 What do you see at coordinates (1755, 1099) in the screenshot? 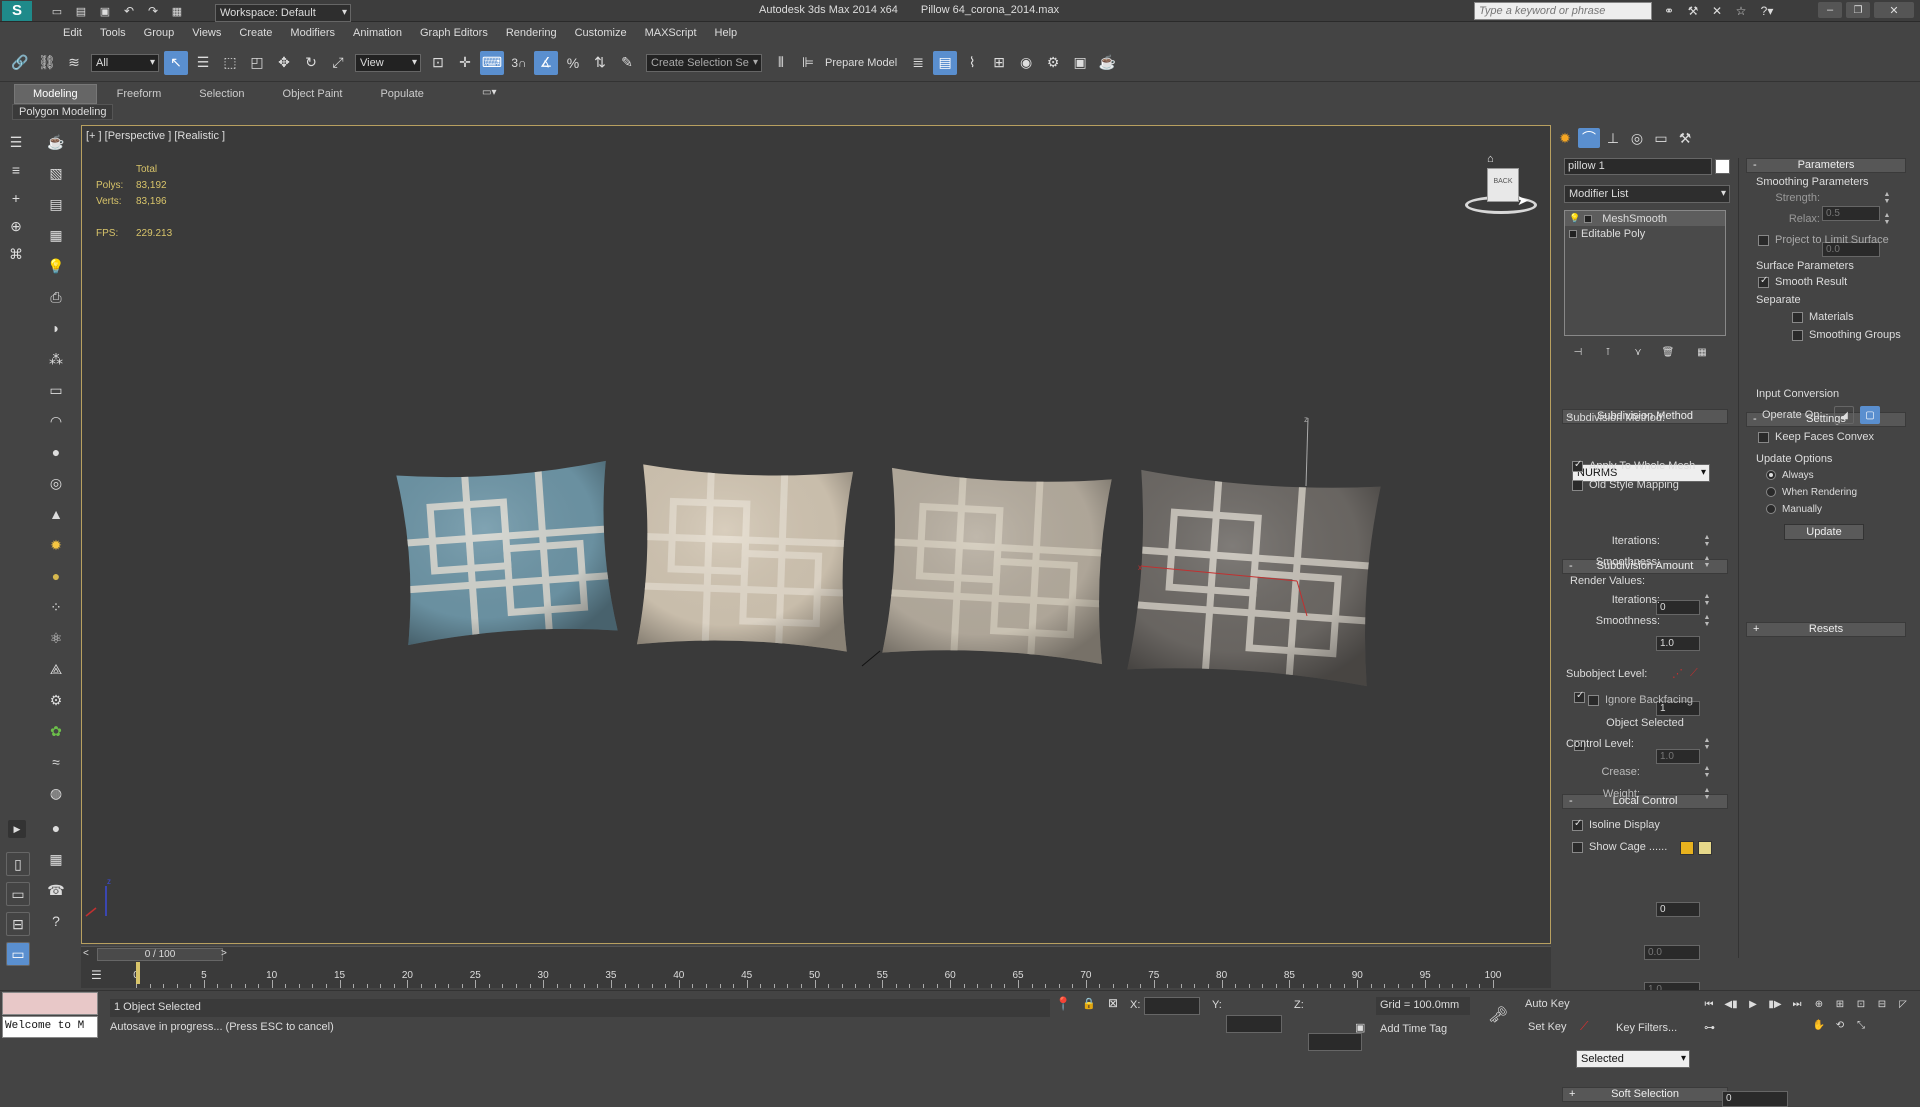
I see `current-frame-field: 0` at bounding box center [1755, 1099].